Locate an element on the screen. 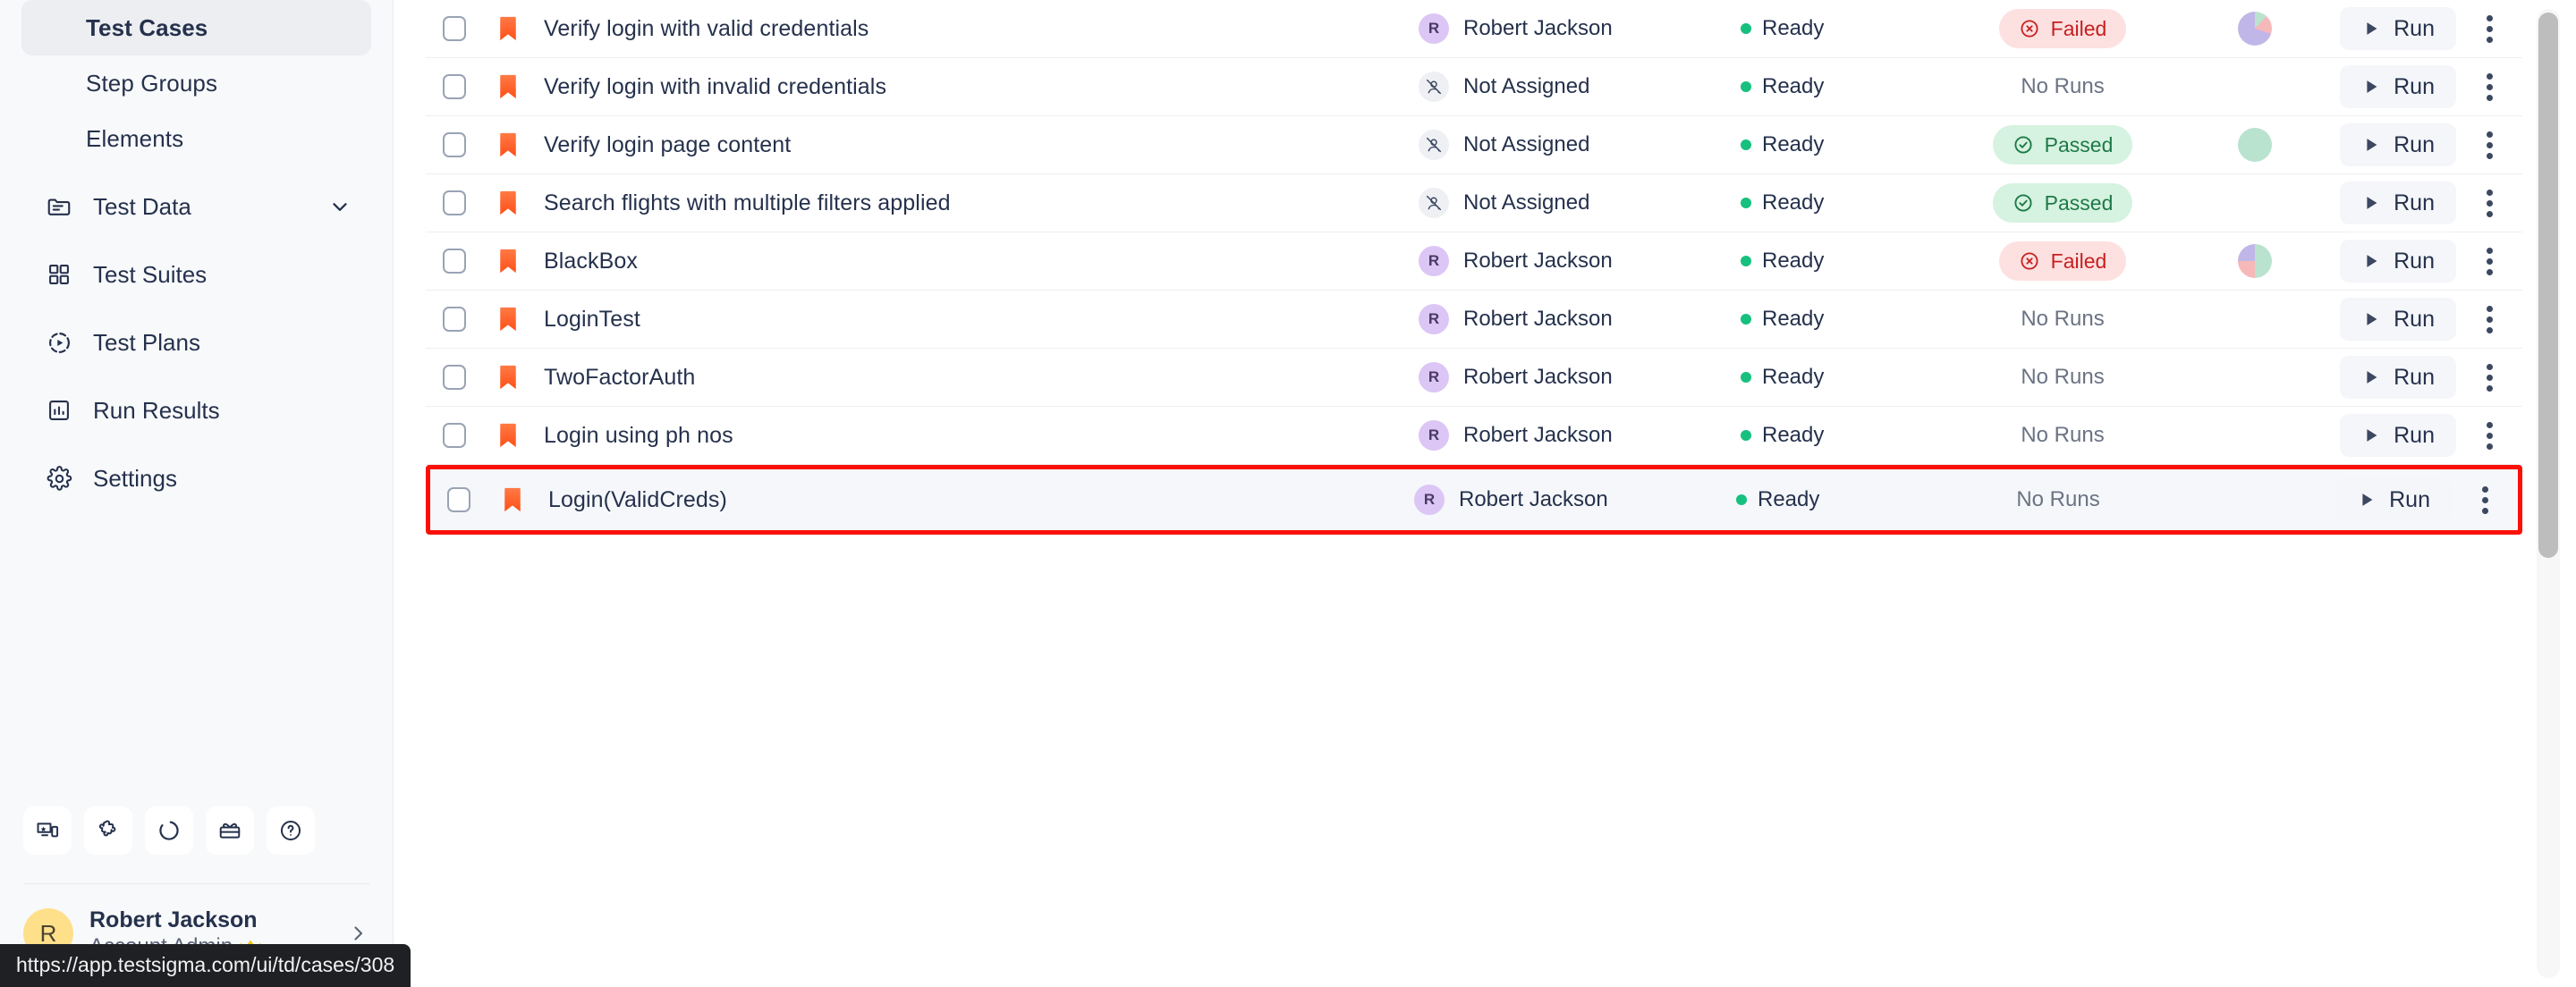 This screenshot has height=987, width=2576. test-case-name: Login(ValidCreds) is located at coordinates (976, 500).